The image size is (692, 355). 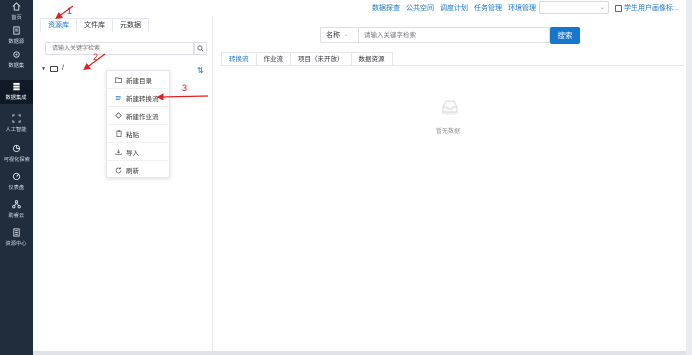 I want to click on menu-item-paste: 粘贴, so click(x=139, y=134).